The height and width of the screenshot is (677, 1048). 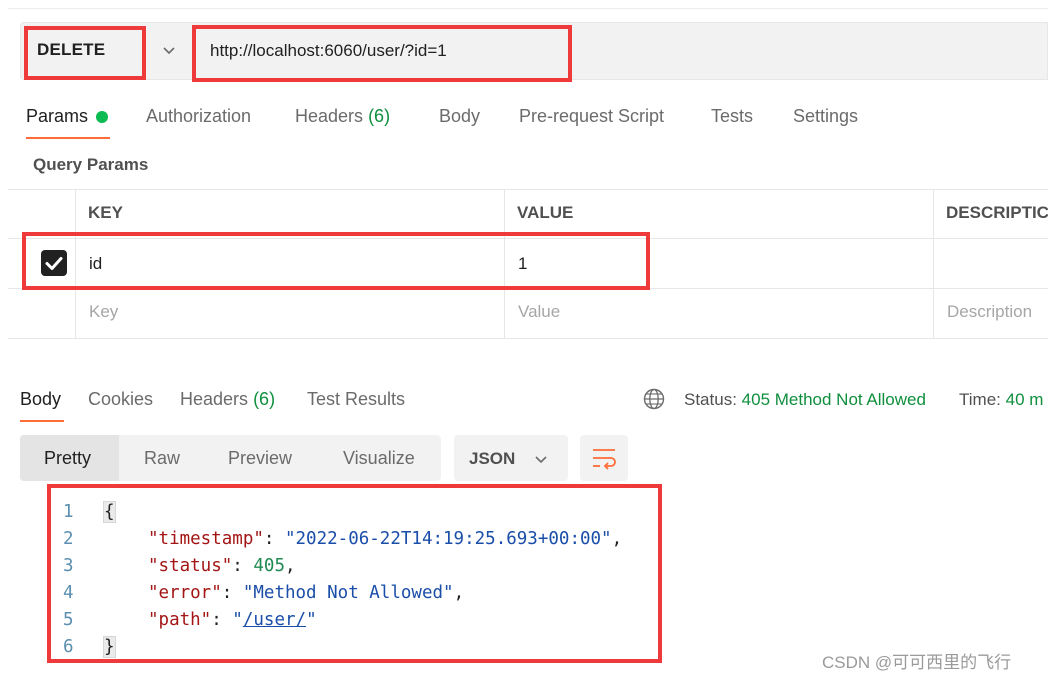 What do you see at coordinates (825, 116) in the screenshot?
I see `tab-settings: Settings` at bounding box center [825, 116].